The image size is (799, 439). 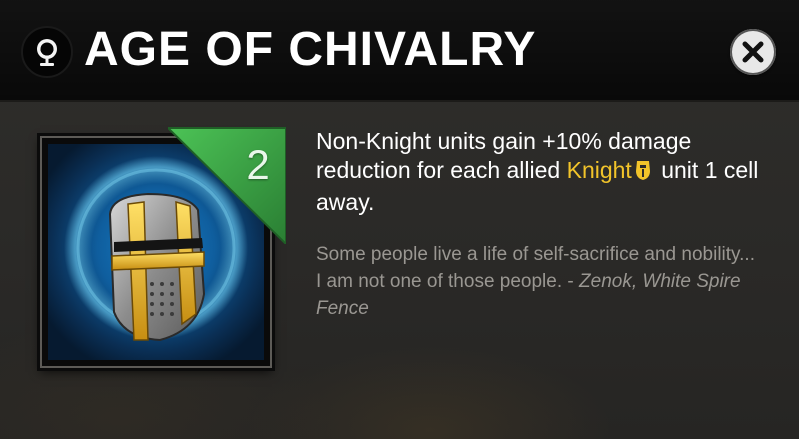 What do you see at coordinates (643, 173) in the screenshot?
I see `knight-alliance-icon` at bounding box center [643, 173].